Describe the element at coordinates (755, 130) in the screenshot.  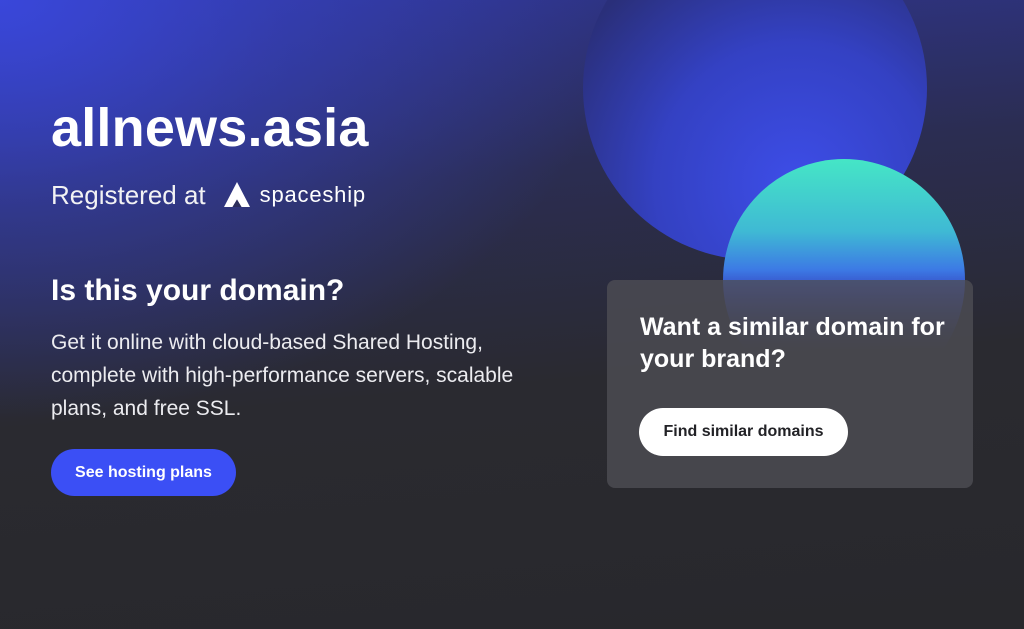
I see `large-orb` at that location.